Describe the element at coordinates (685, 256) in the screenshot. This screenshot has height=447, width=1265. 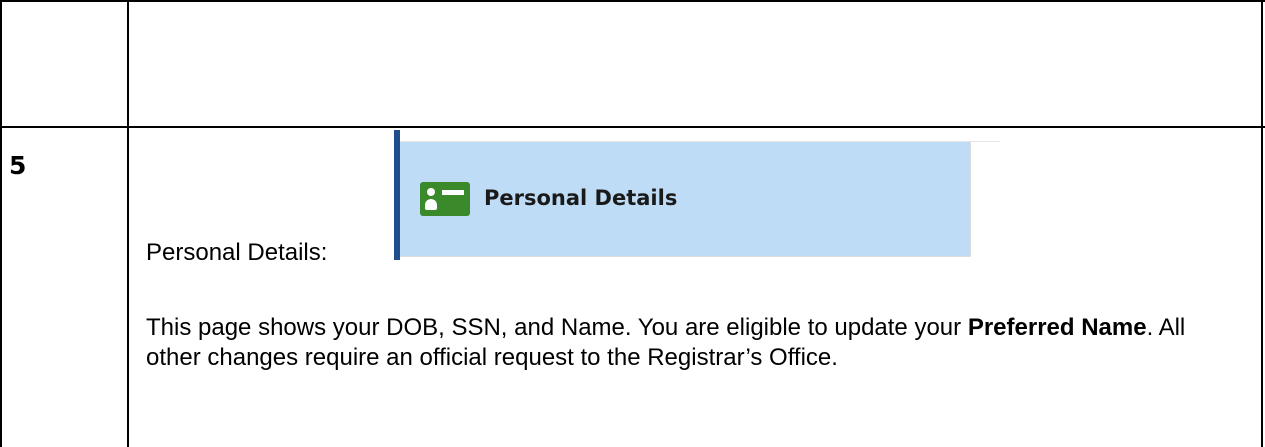
I see `screenshot-bottom-line` at that location.